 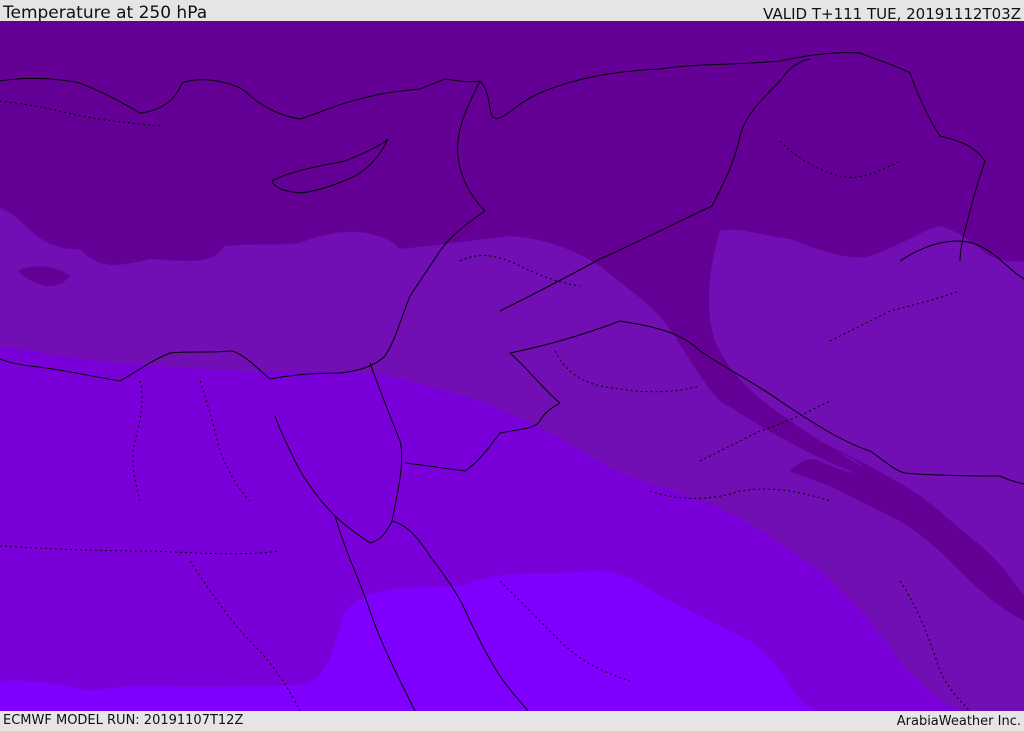 What do you see at coordinates (123, 720) in the screenshot?
I see `model-run: ECMWF MODEL RUN: 20191107T12Z` at bounding box center [123, 720].